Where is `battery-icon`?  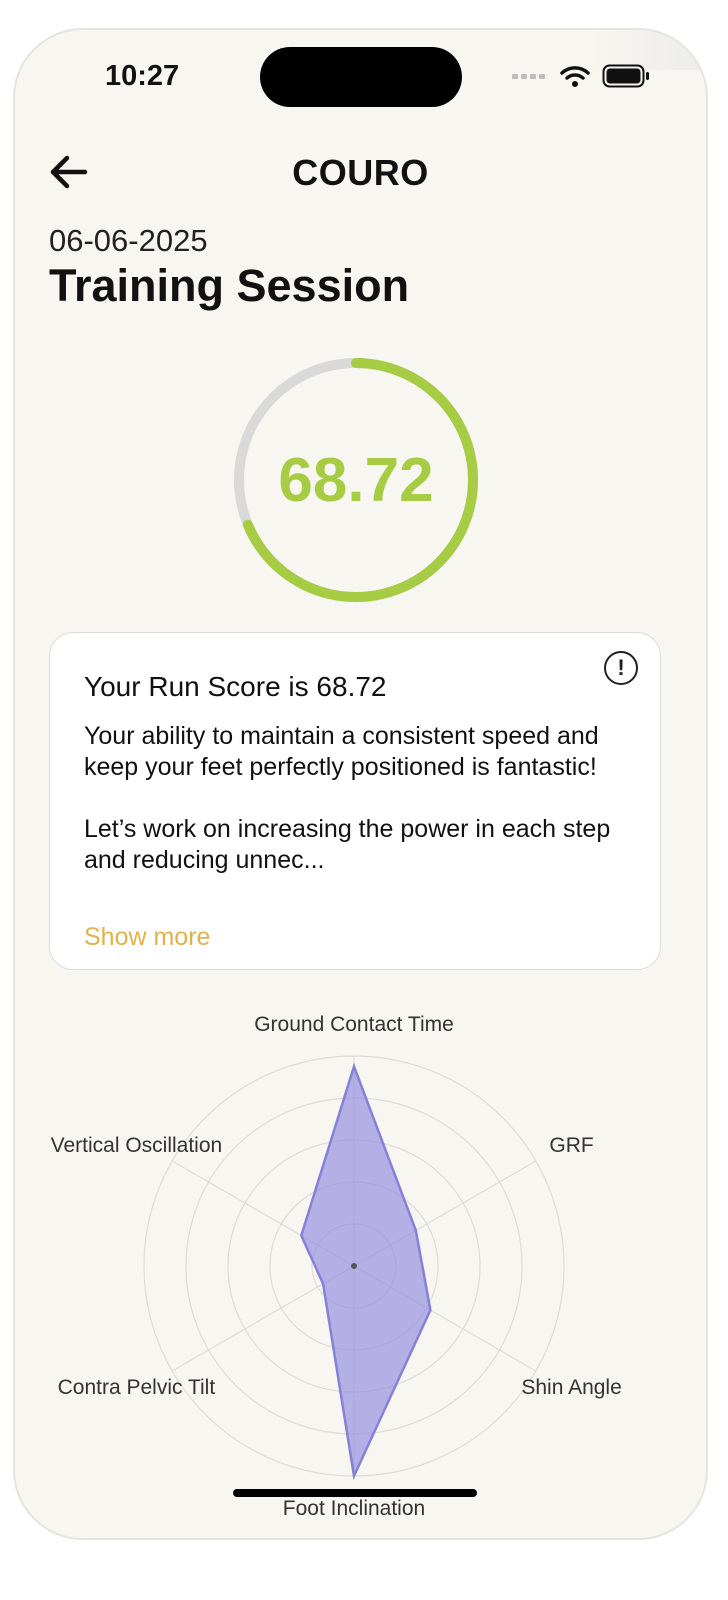 battery-icon is located at coordinates (625, 76).